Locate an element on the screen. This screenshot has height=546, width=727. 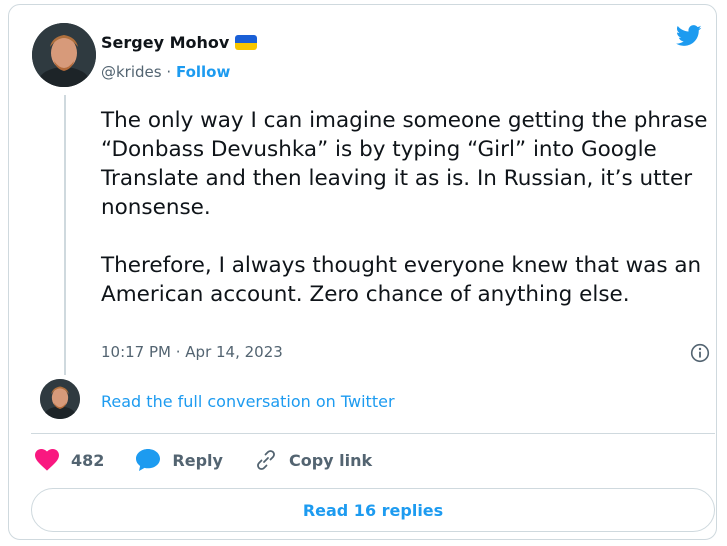
avatar-image is located at coordinates (64, 55).